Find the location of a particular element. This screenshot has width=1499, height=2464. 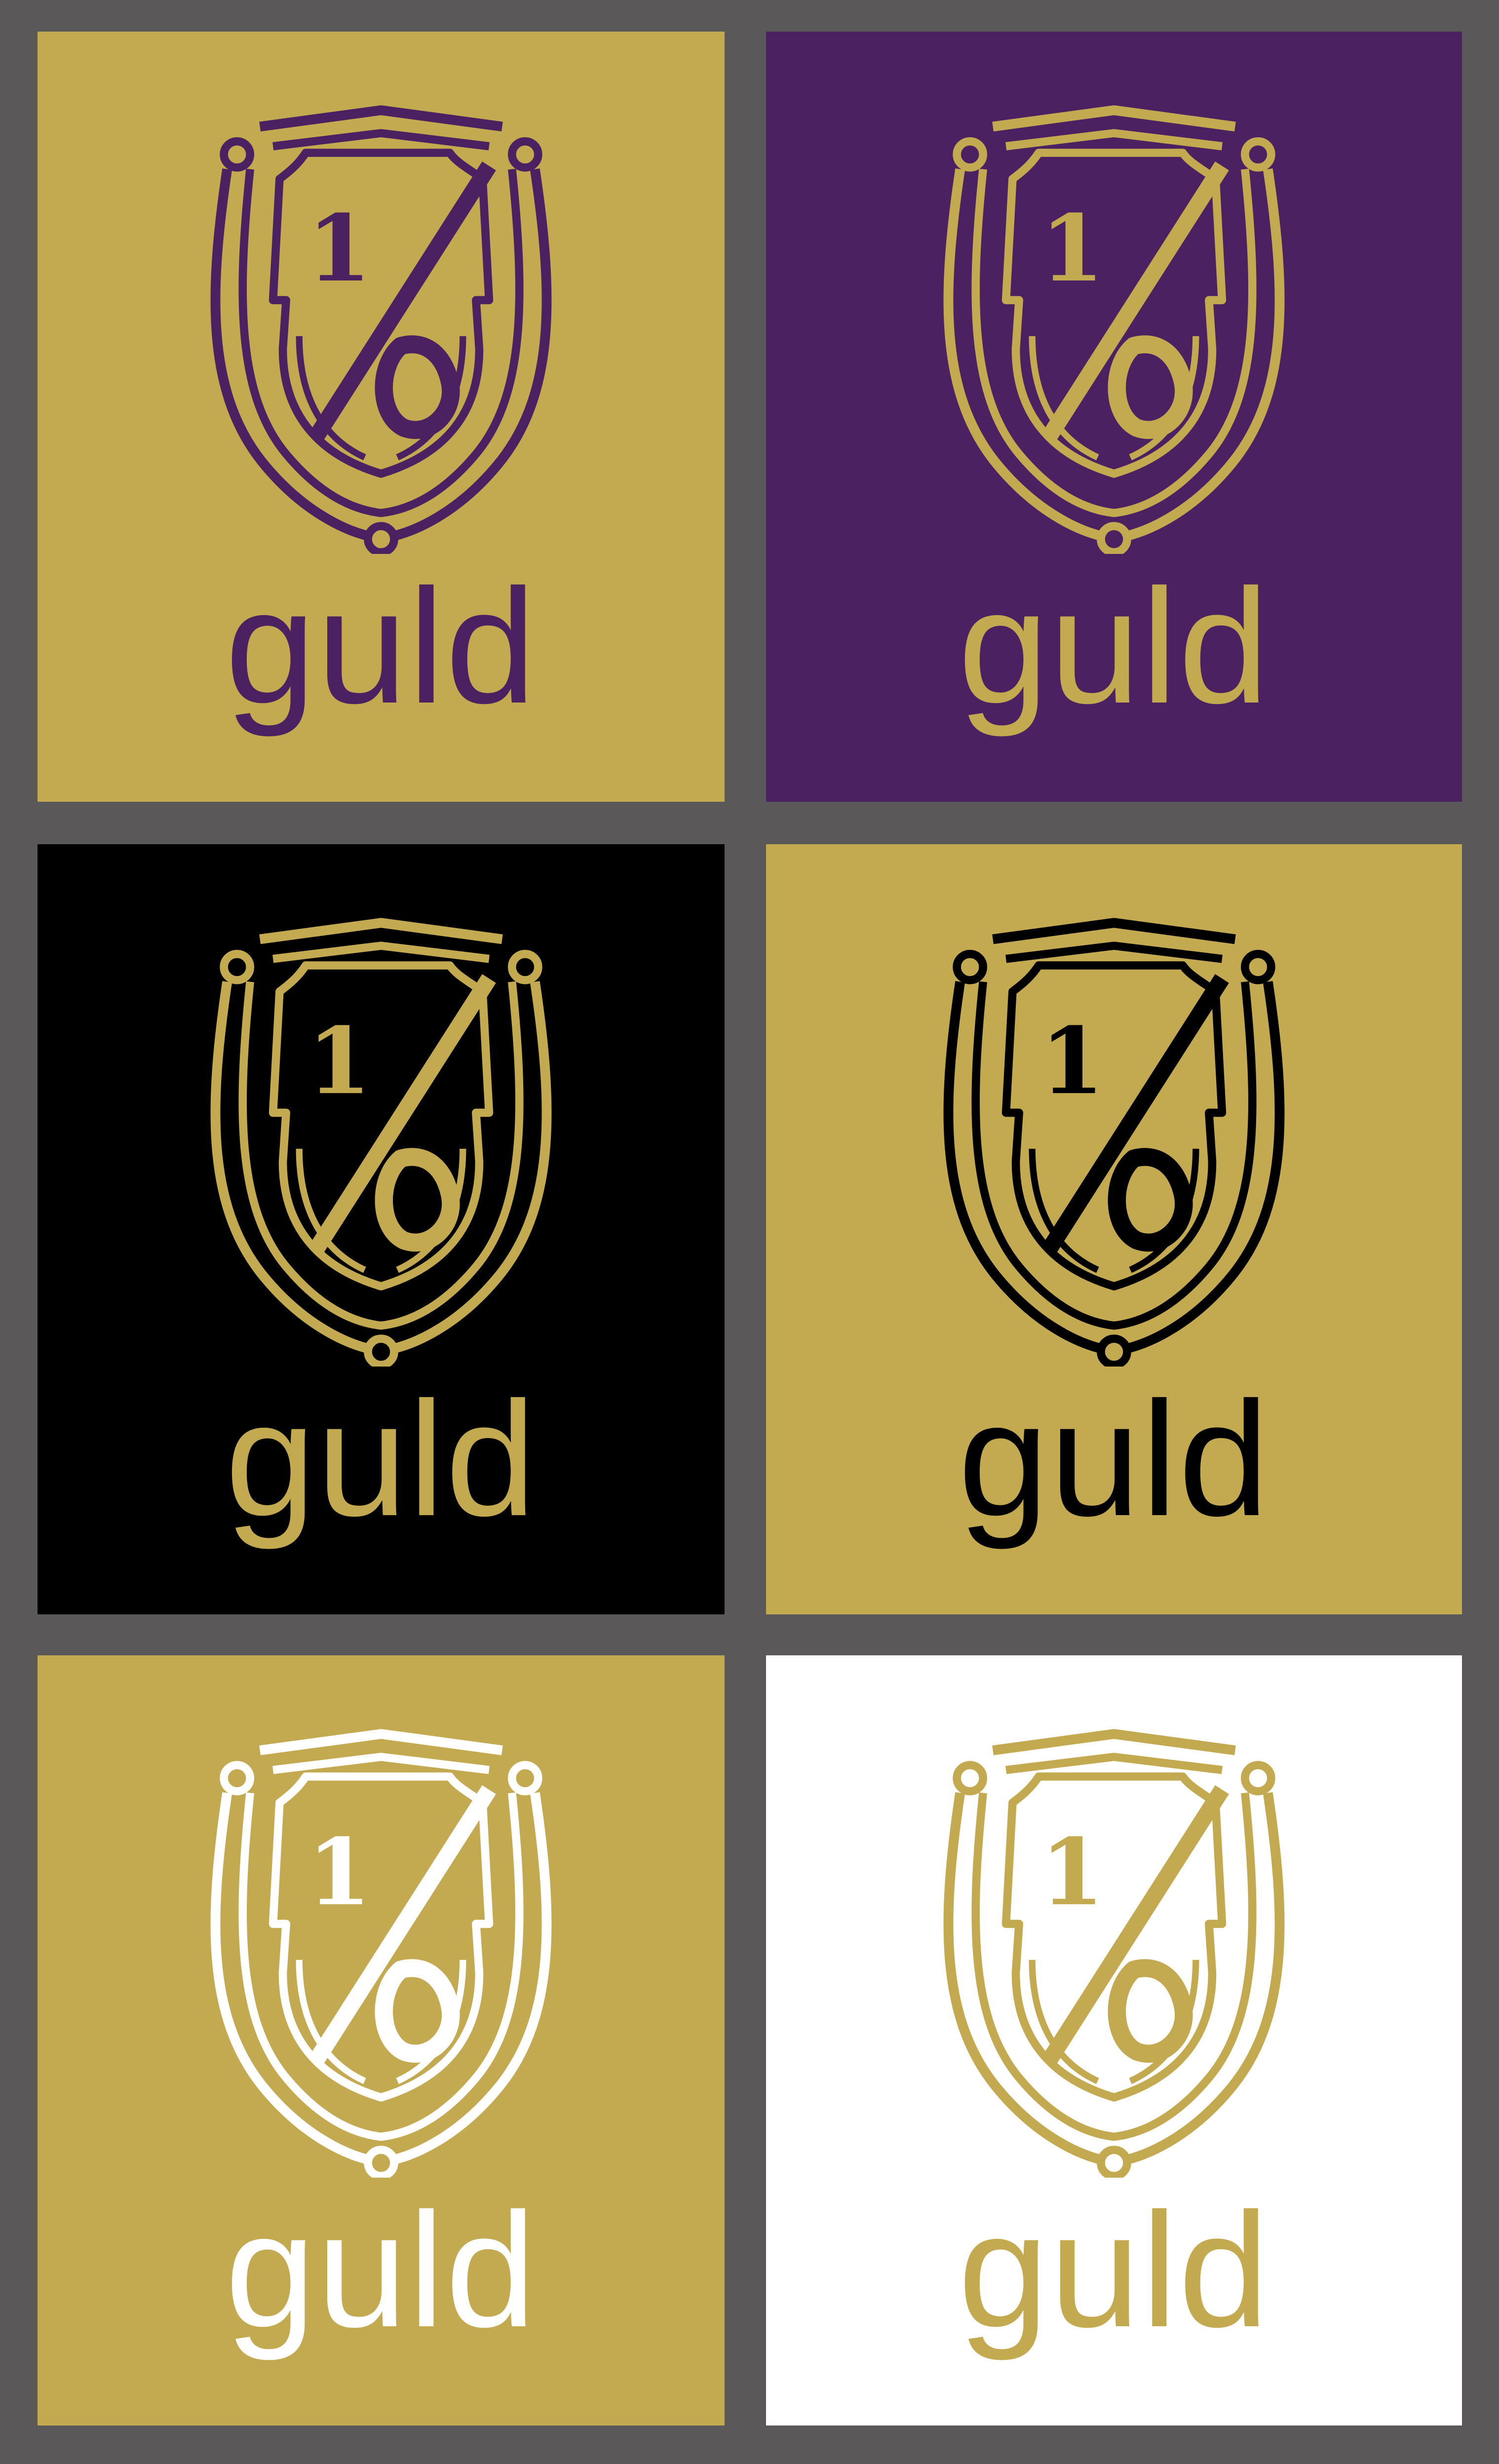

logo-tile-black-gold: 1 guld is located at coordinates (382, 1229).